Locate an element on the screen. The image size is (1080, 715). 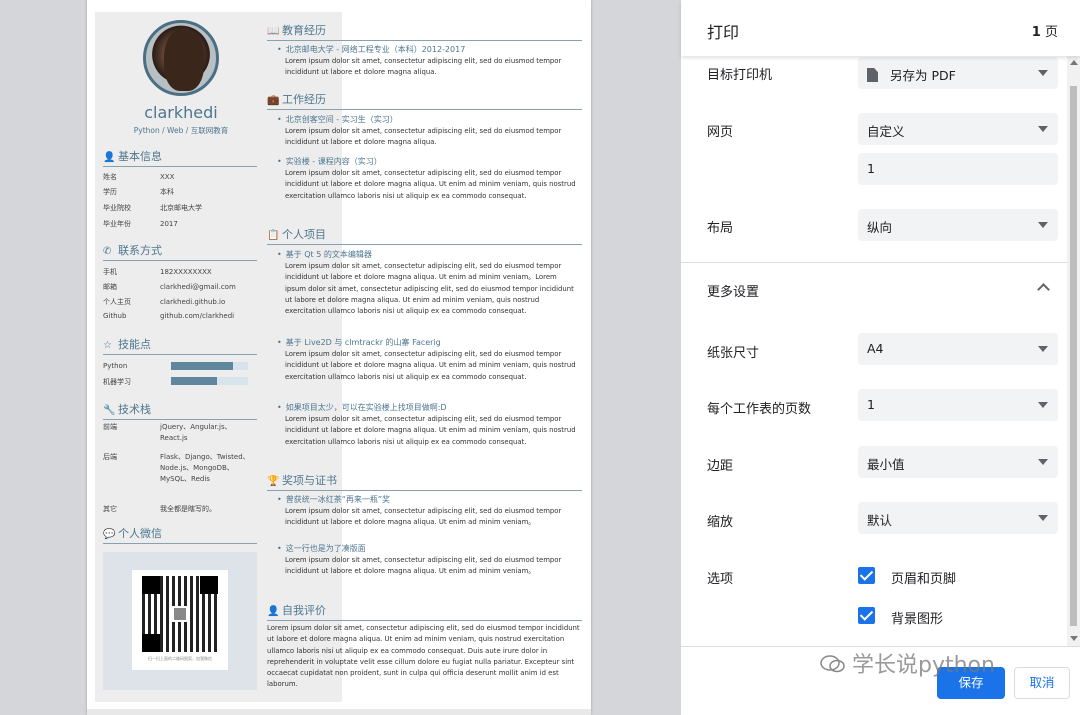
section-education: 📖 教育经历 is located at coordinates (424, 31).